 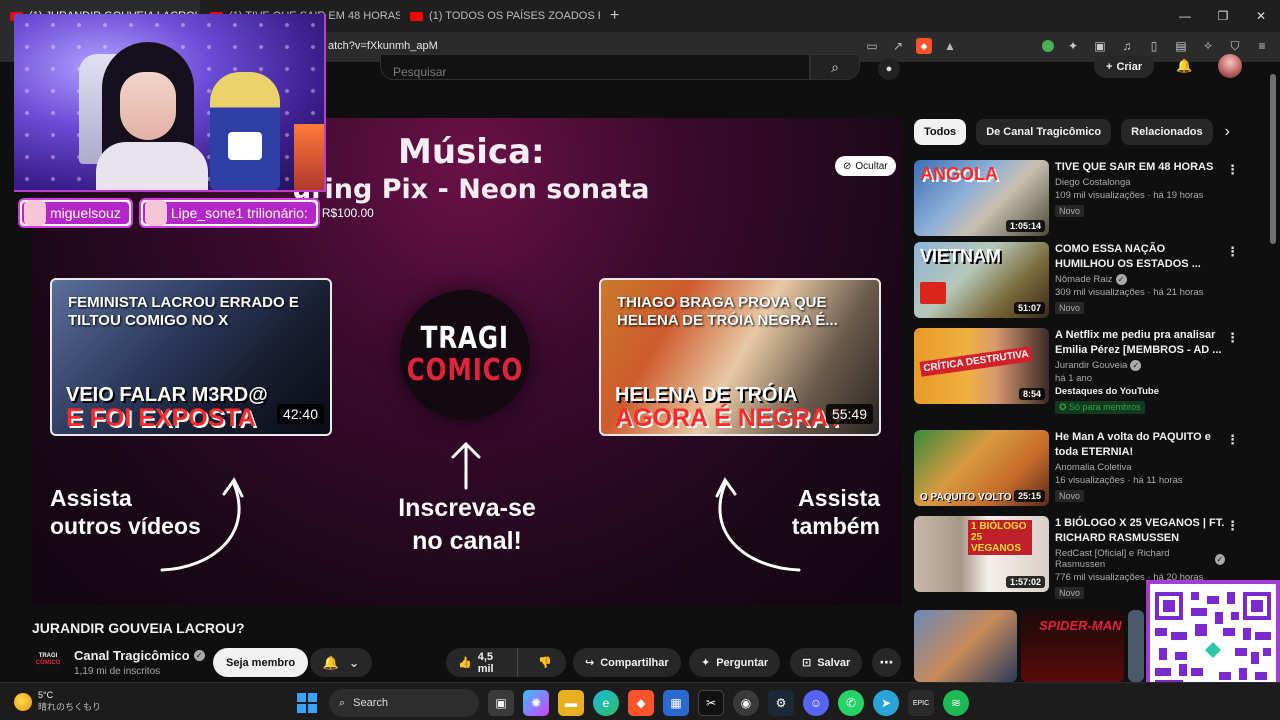 What do you see at coordinates (816, 703) in the screenshot?
I see `discord-icon: ☺` at bounding box center [816, 703].